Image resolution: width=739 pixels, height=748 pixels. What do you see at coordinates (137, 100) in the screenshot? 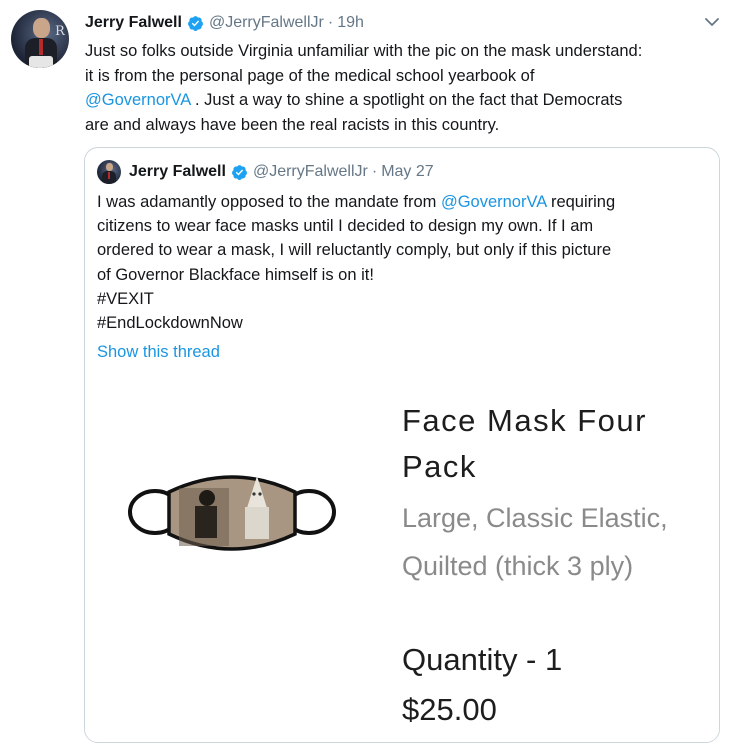
I see `tweet-mention-link: @GovernorVA` at bounding box center [137, 100].